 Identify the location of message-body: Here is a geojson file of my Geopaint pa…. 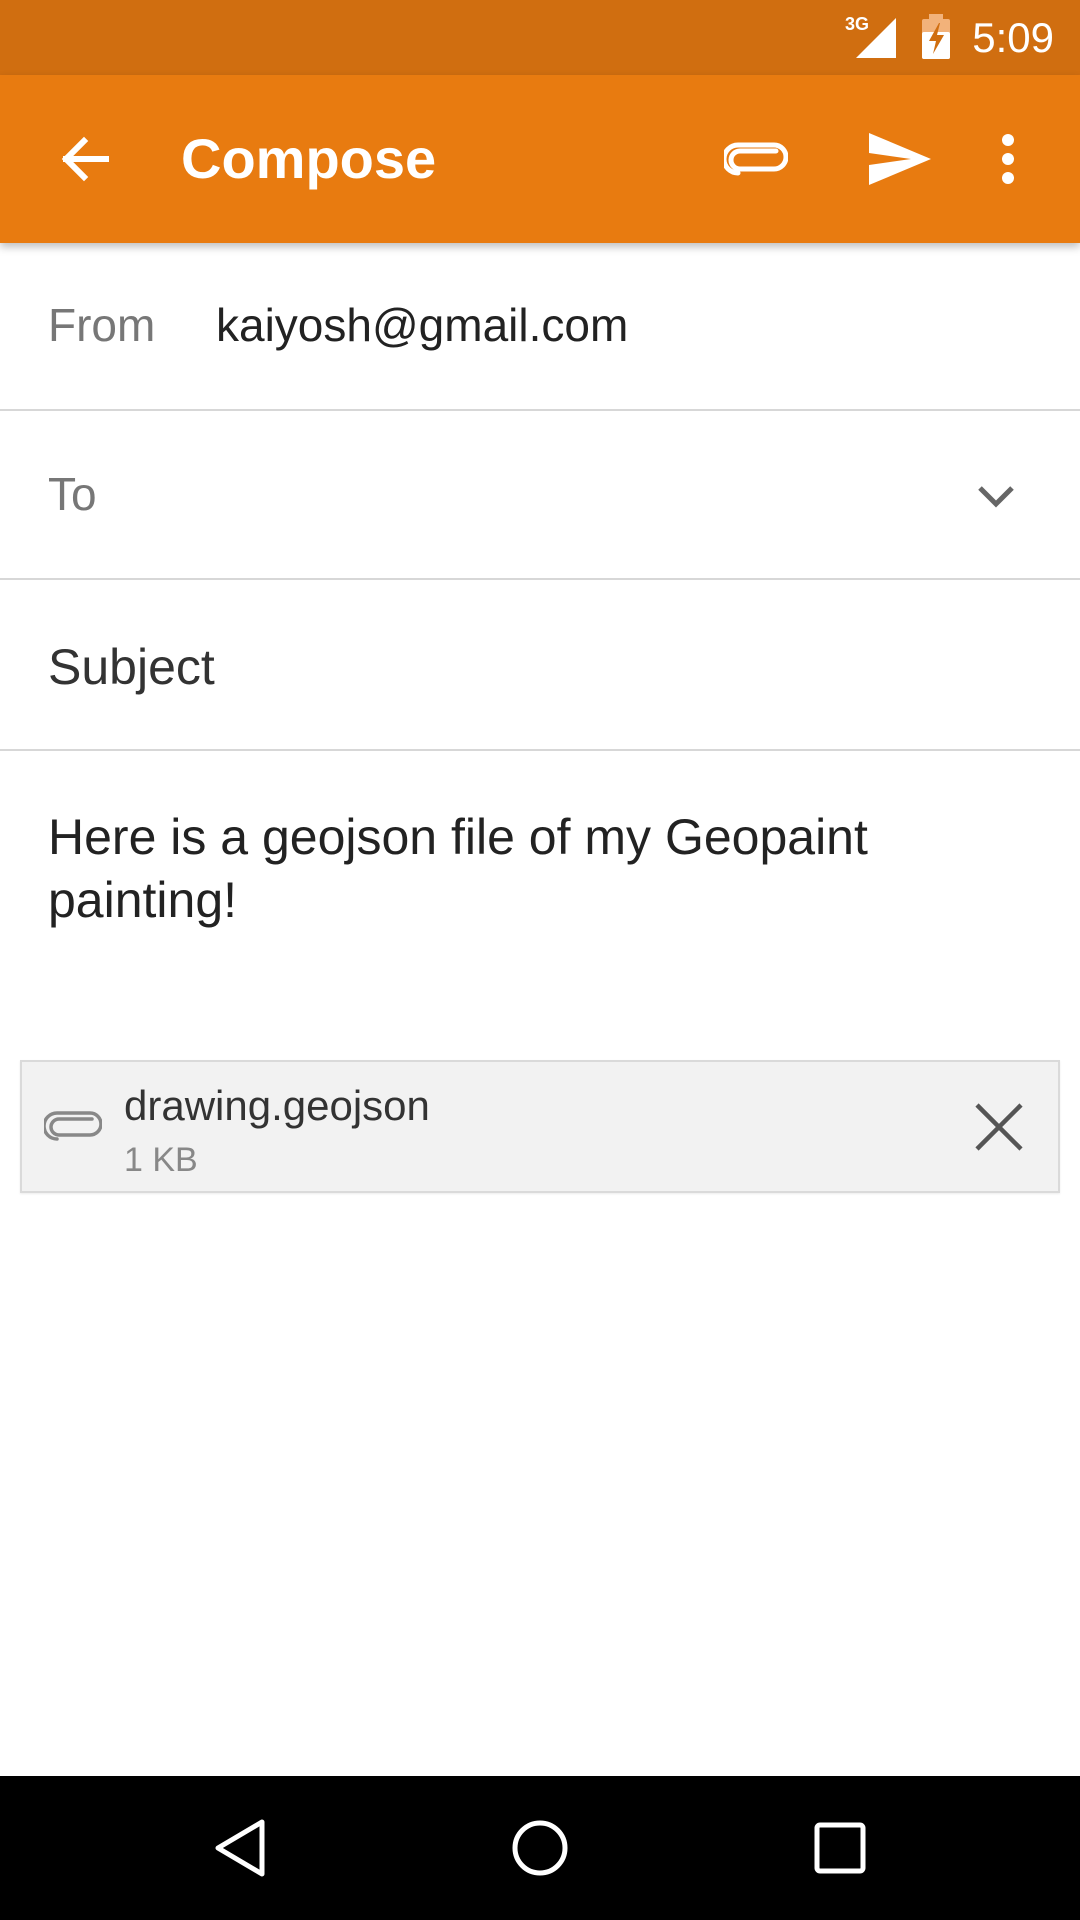
(538, 869).